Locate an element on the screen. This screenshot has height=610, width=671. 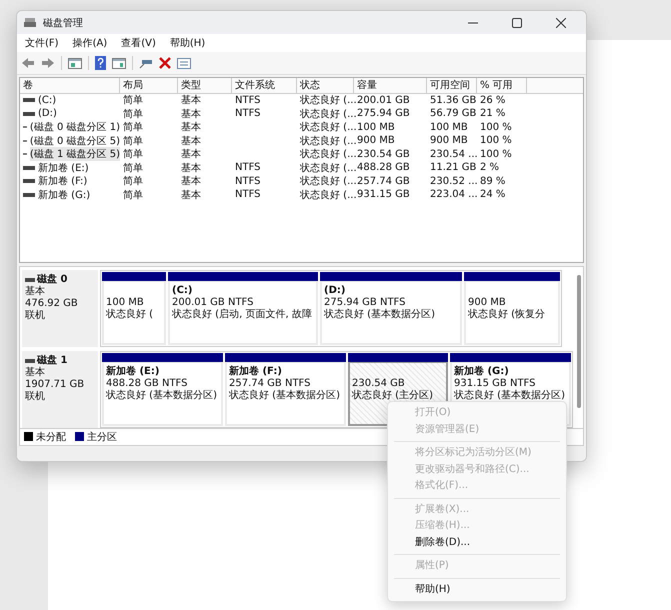
partition-size: 488.28 GB NTFS is located at coordinates (147, 384).